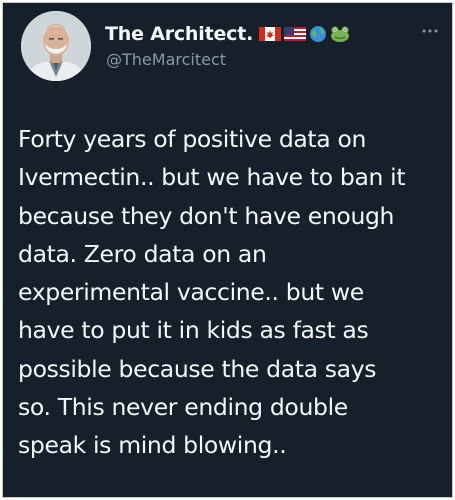  I want to click on elderly-man-avatar-icon, so click(56, 46).